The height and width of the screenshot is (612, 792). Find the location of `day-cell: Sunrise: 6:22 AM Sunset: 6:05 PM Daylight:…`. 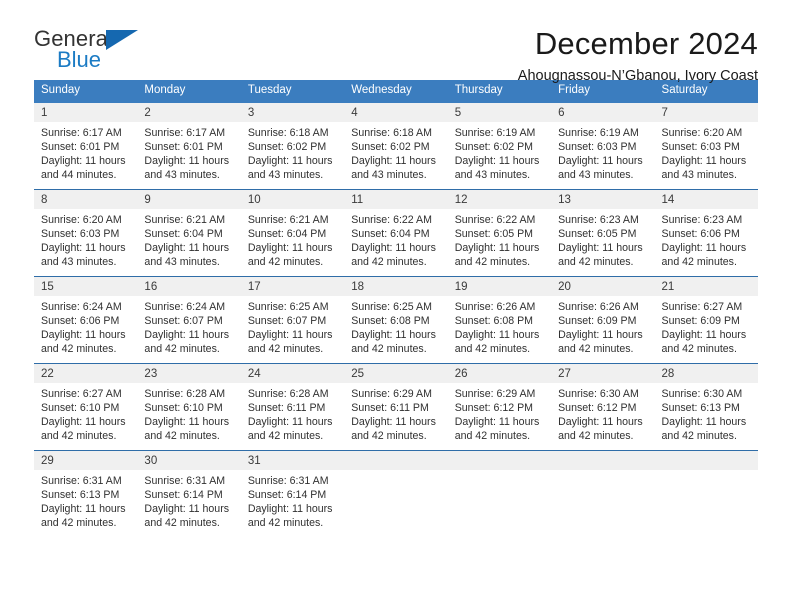

day-cell: Sunrise: 6:22 AM Sunset: 6:05 PM Daylight:… is located at coordinates (499, 242).